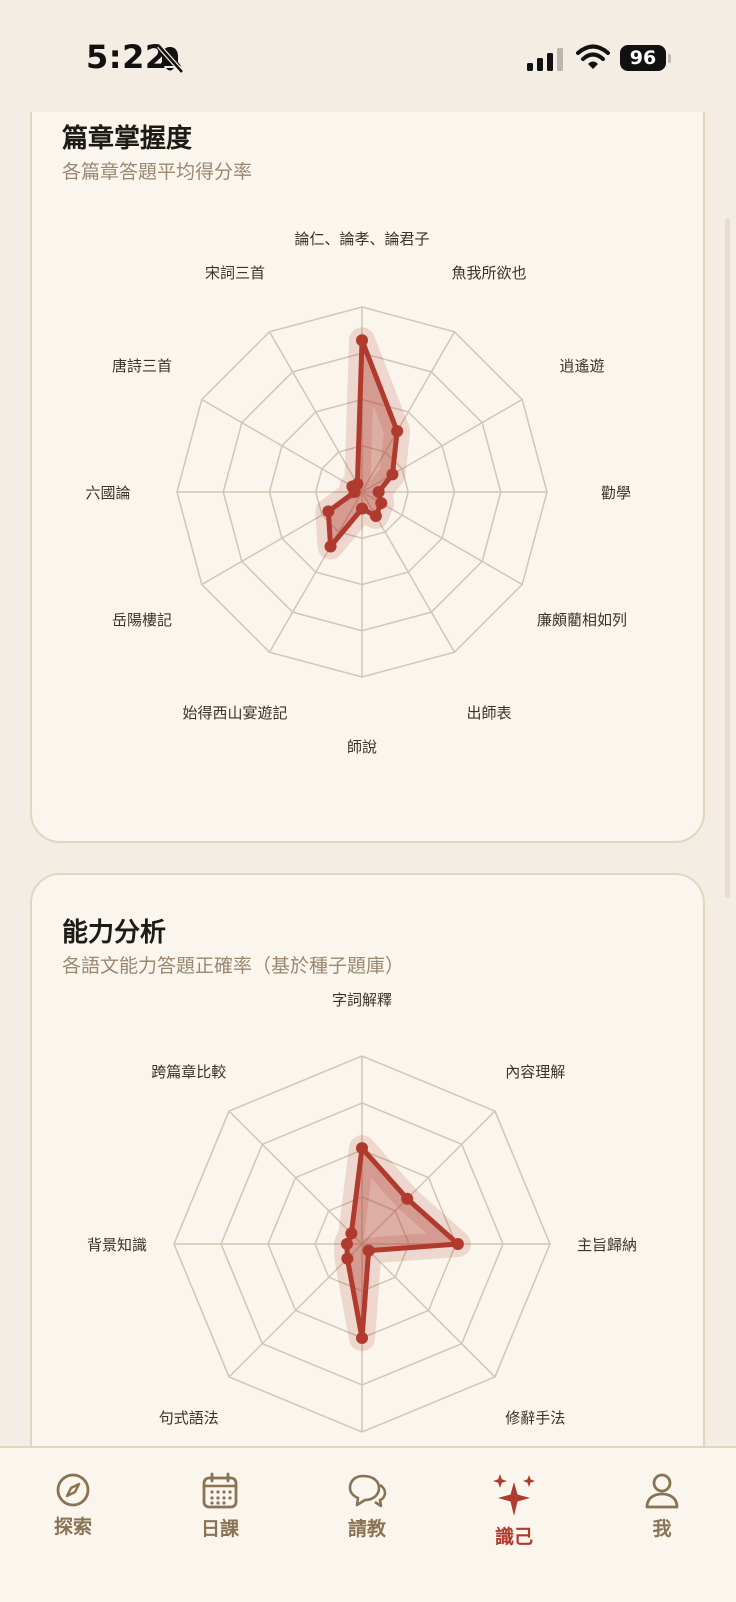  I want to click on cellular-signal-icon, so click(545, 59).